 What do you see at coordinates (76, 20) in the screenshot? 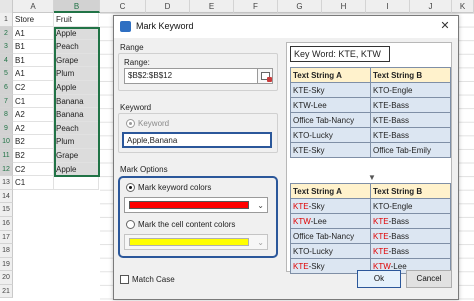
I see `cell-fruit: Fruit` at bounding box center [76, 20].